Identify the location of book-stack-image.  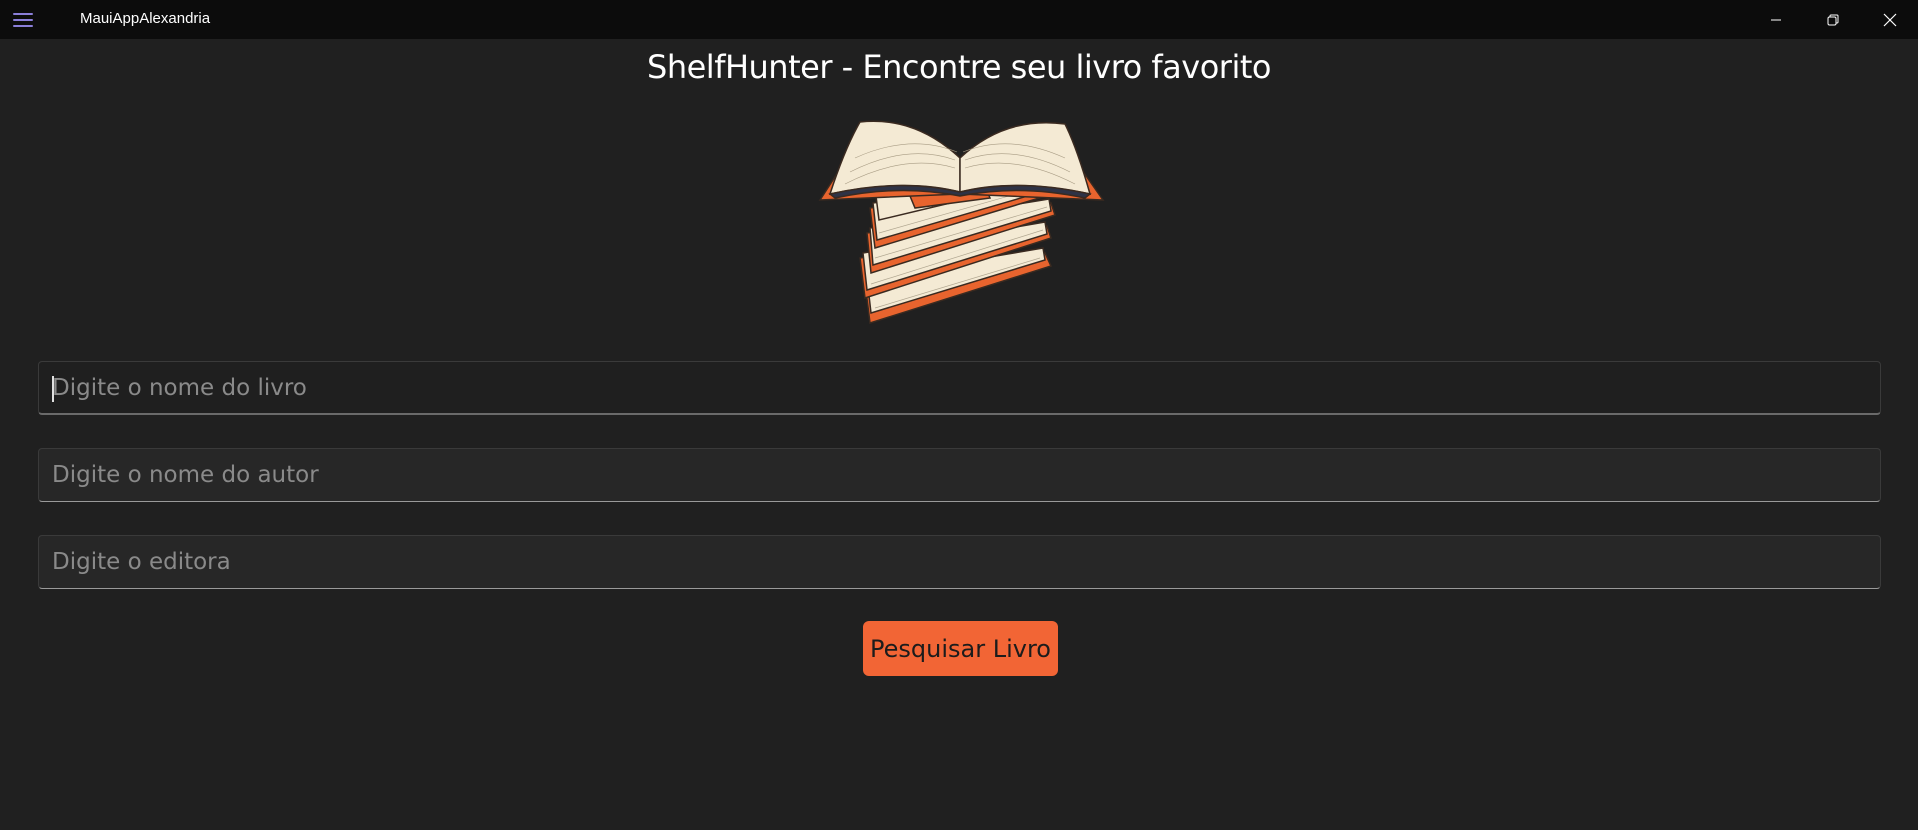
(961, 222).